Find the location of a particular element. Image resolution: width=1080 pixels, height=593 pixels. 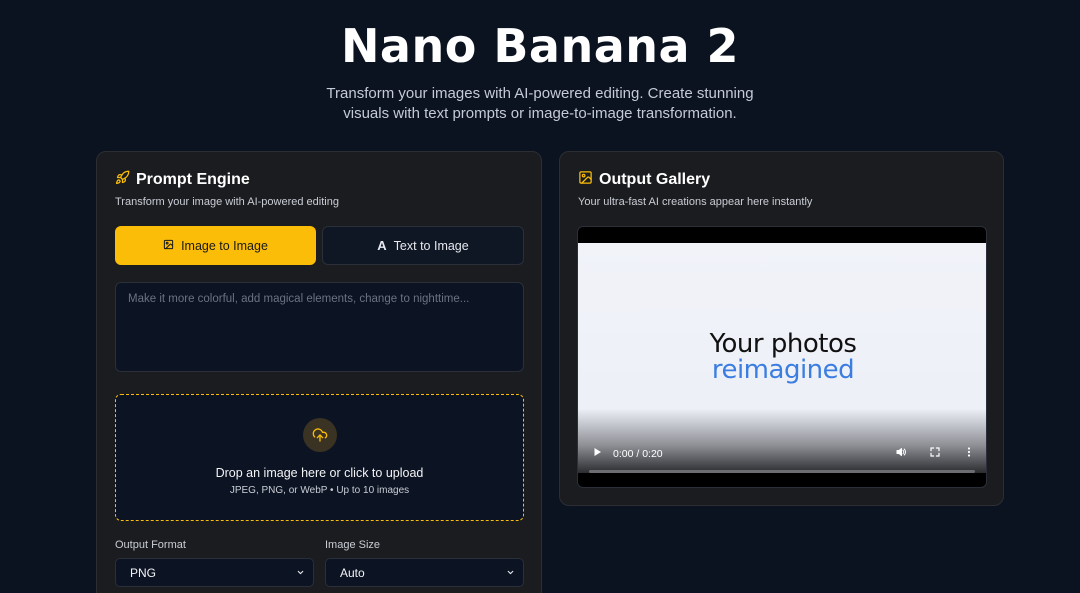

image-size-value: Auto is located at coordinates (352, 572).